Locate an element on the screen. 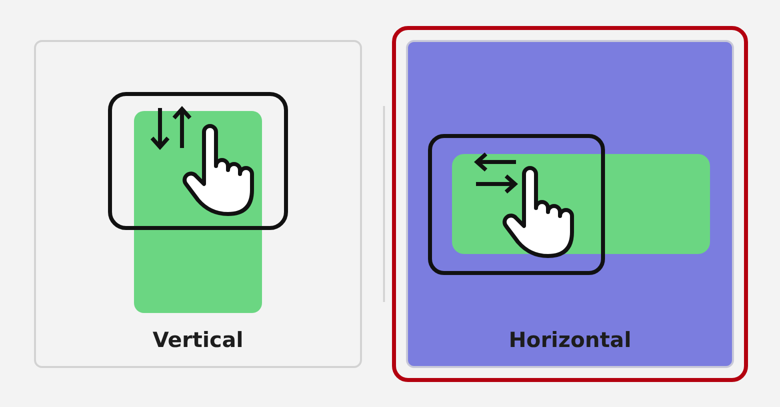 The width and height of the screenshot is (780, 407). option-label: Vertical is located at coordinates (198, 340).